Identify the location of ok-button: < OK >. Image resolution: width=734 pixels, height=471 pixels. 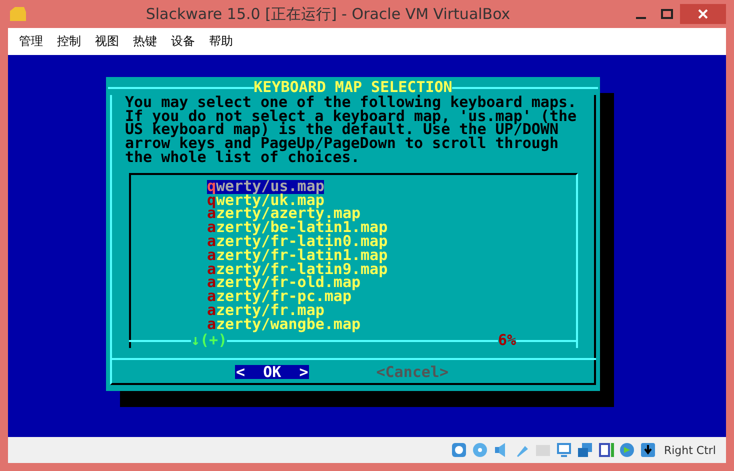
(272, 371).